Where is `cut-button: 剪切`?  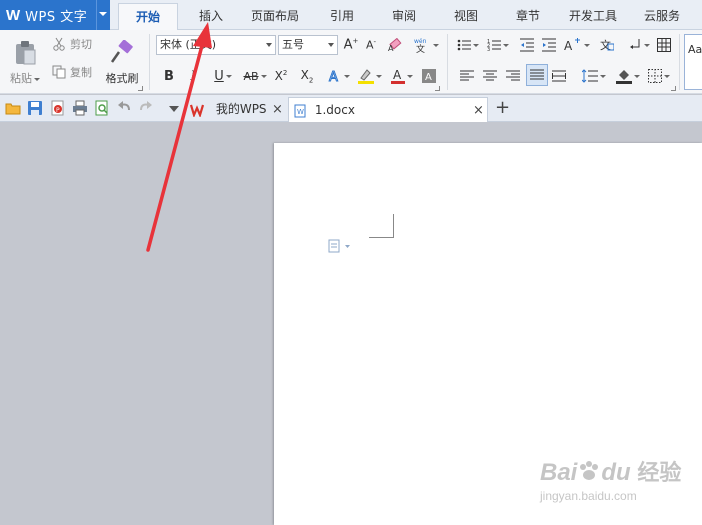 cut-button: 剪切 is located at coordinates (76, 44).